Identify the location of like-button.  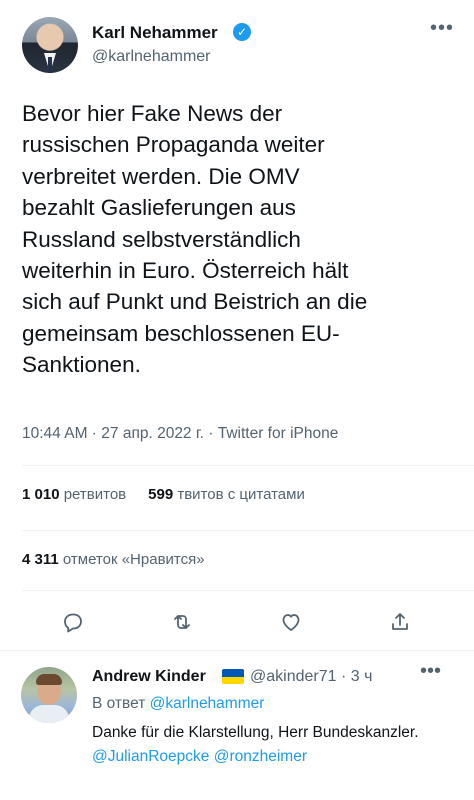
(291, 622).